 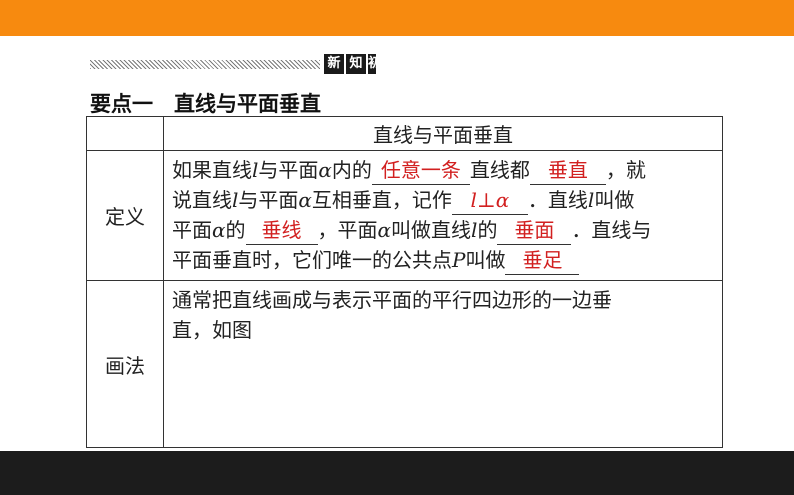 I want to click on answer-blank: l⊥α, so click(x=489, y=200).